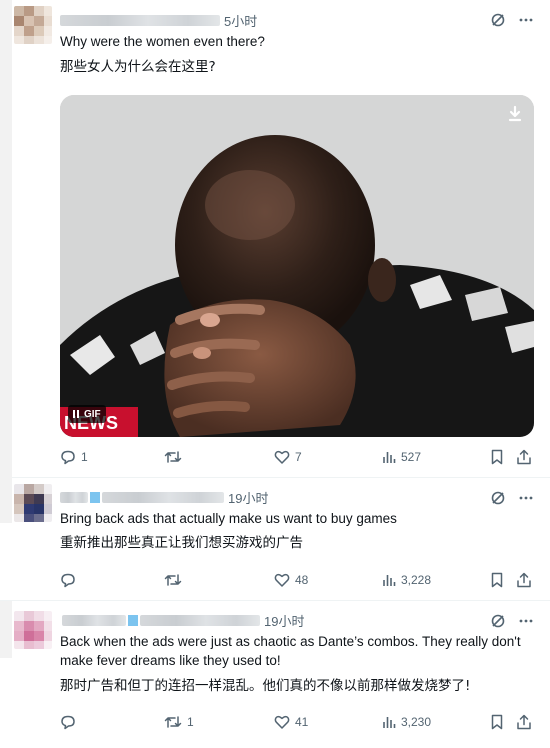 This screenshot has height=748, width=550. Describe the element at coordinates (92, 414) in the screenshot. I see `gif-label: GIF` at that location.